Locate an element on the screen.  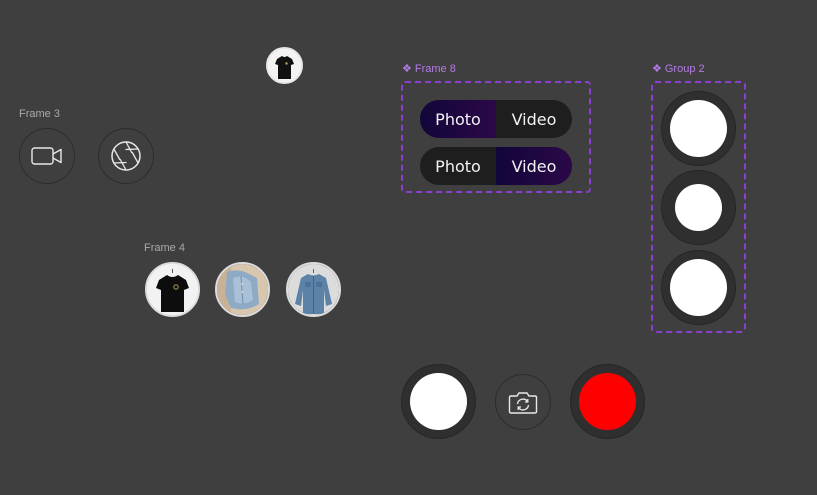
aperture-icon is located at coordinates (126, 156).